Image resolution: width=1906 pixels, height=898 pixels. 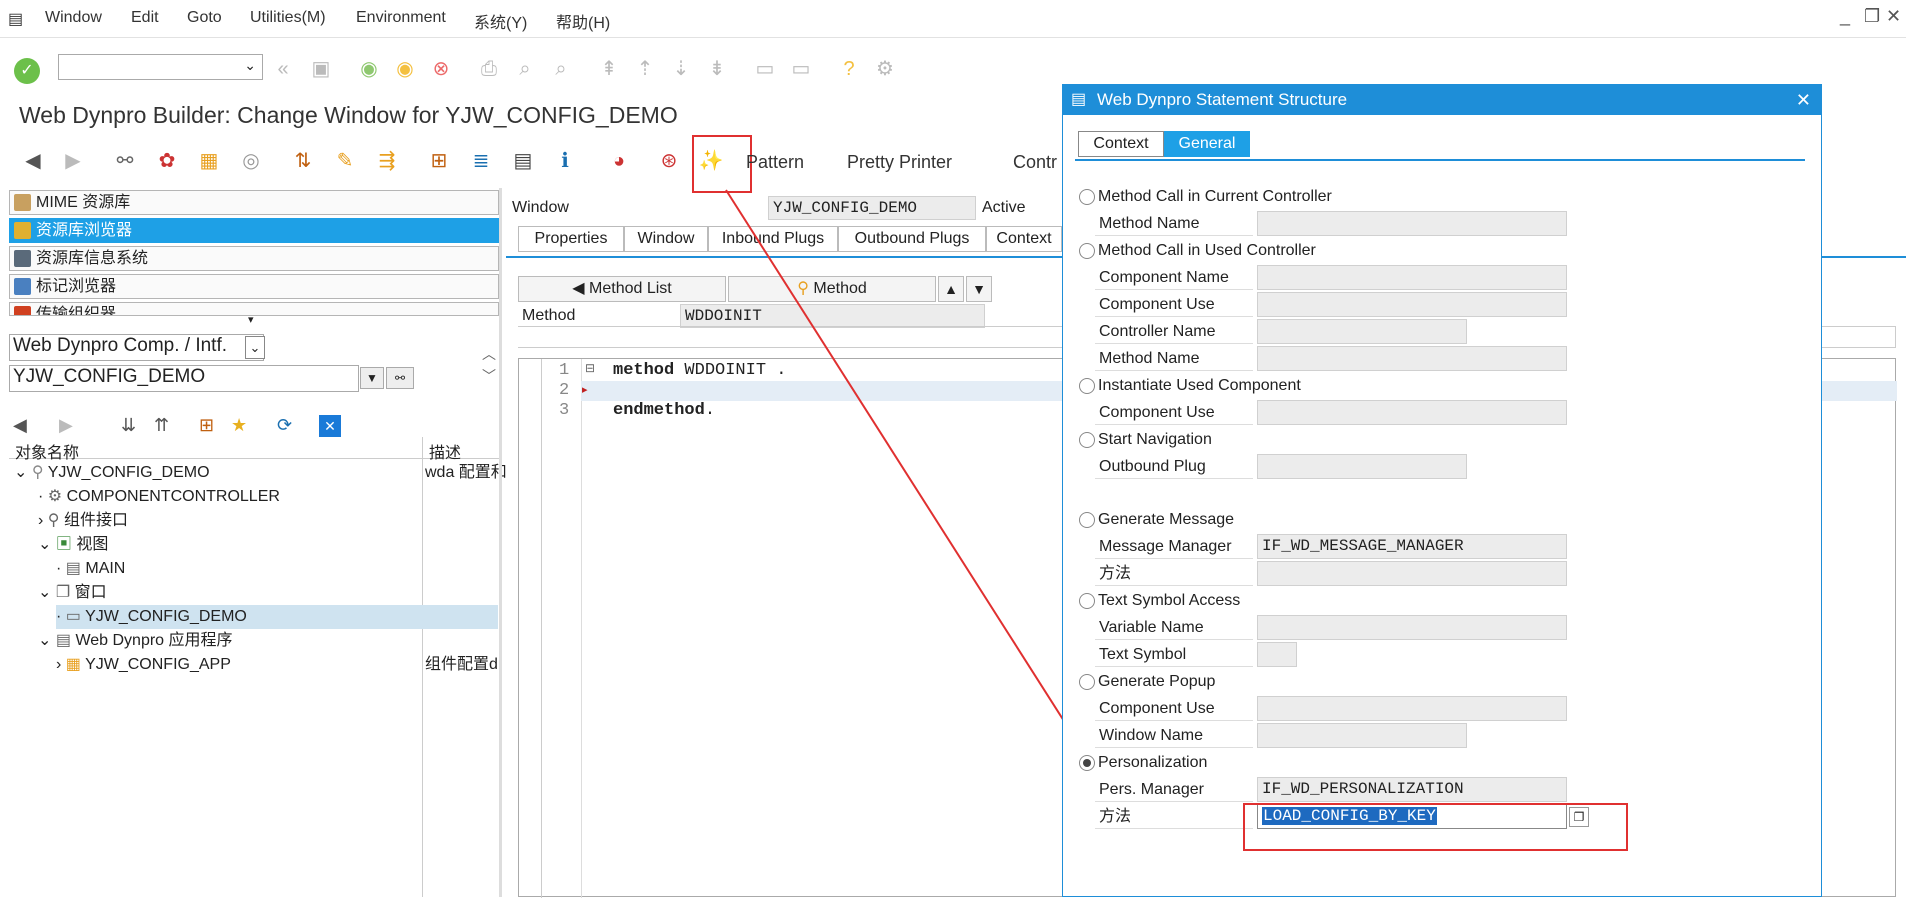 What do you see at coordinates (1087, 251) in the screenshot?
I see `radio-method-call-used` at bounding box center [1087, 251].